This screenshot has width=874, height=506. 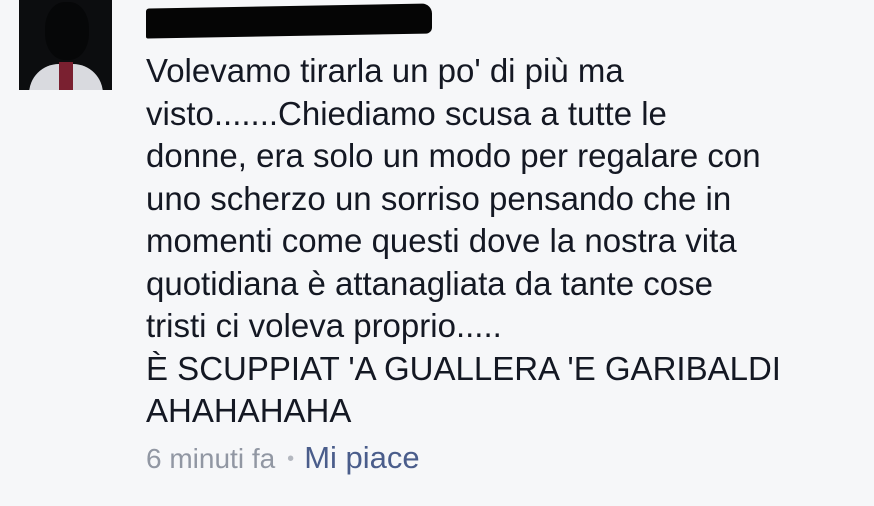 I want to click on comment-line: quotidiana è attanagliata da tante cose, so click(x=429, y=283).